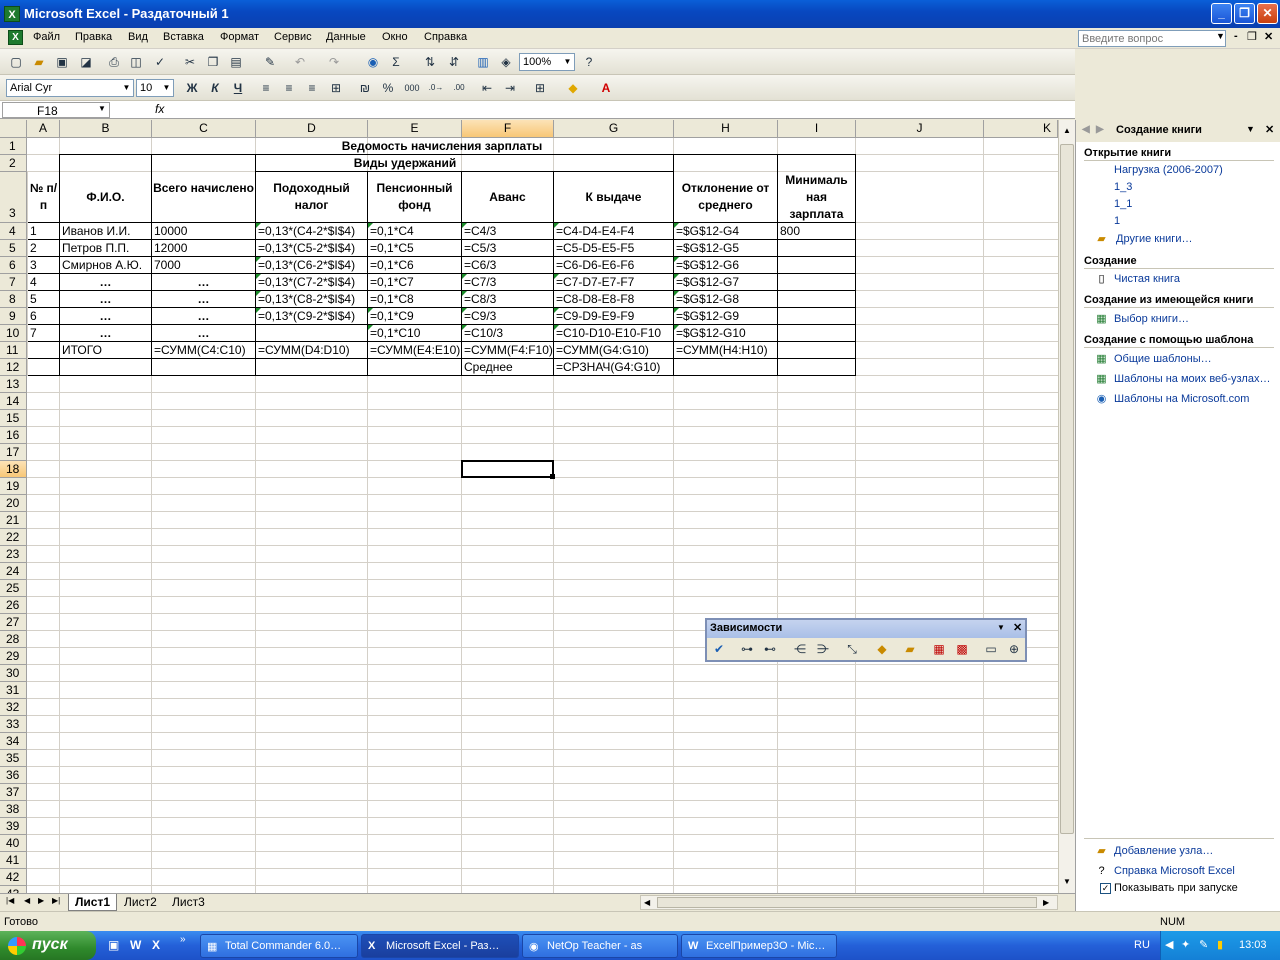 The height and width of the screenshot is (960, 1280). What do you see at coordinates (12, 14) in the screenshot?
I see `excel-app-icon: X` at bounding box center [12, 14].